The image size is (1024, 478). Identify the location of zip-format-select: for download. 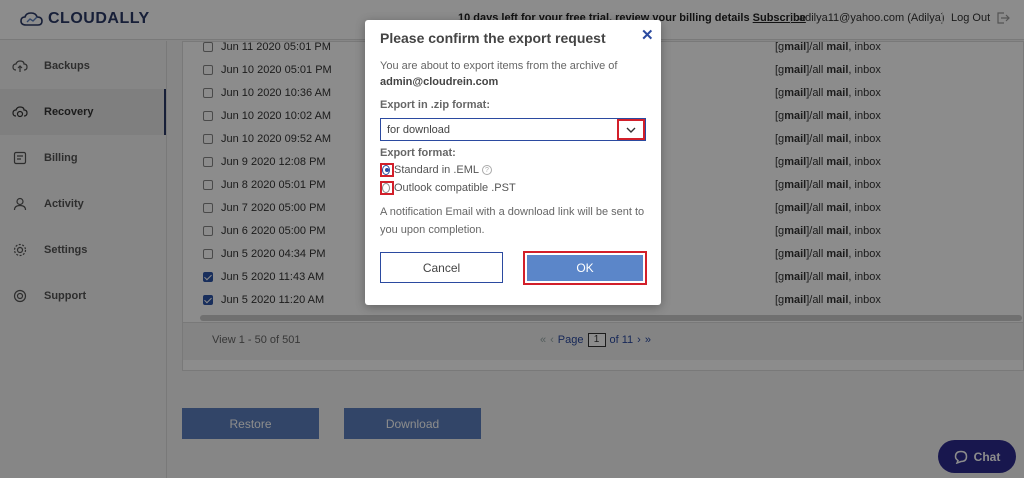
(513, 129).